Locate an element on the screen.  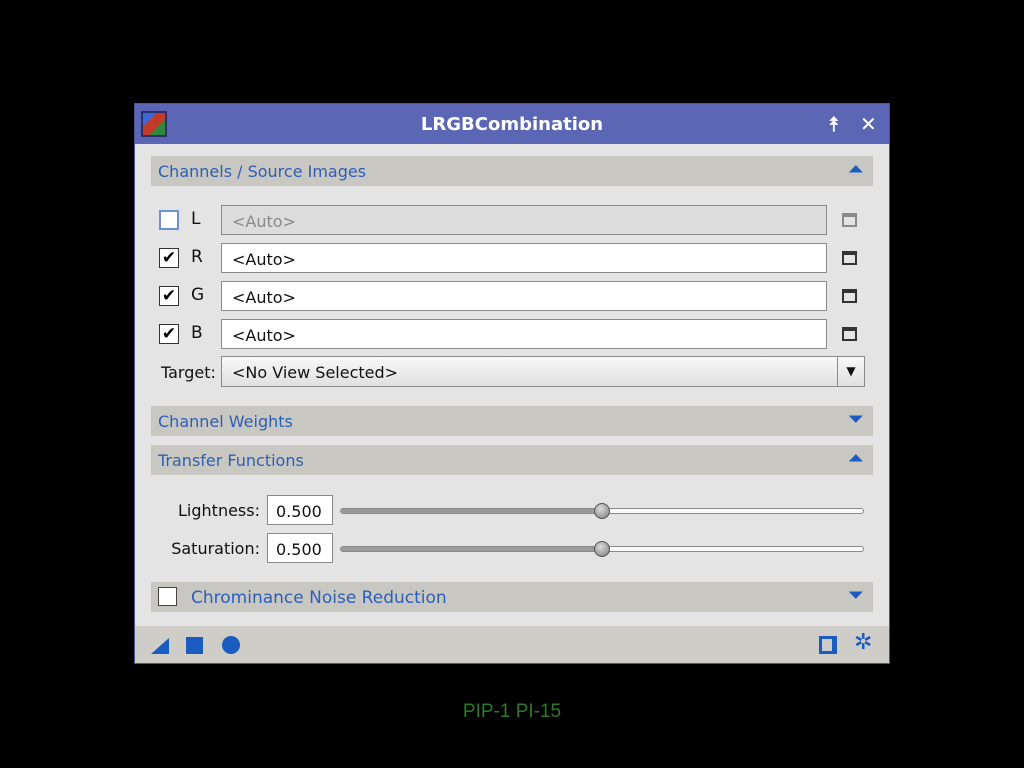
target-label: Target: is located at coordinates (188, 372).